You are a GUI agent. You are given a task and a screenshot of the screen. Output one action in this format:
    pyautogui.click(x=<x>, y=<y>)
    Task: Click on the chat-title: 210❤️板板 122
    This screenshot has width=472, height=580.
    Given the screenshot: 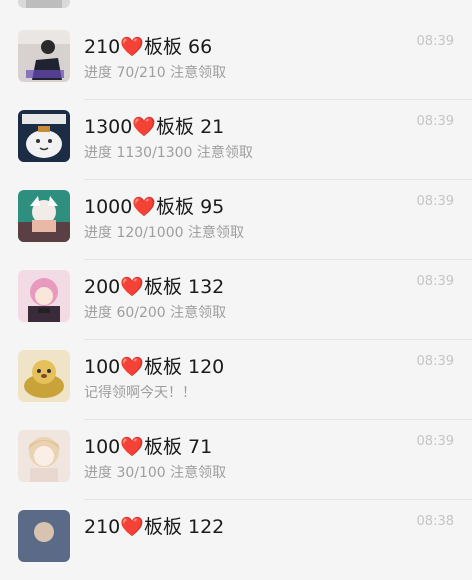 What is the action you would take?
    pyautogui.click(x=154, y=527)
    